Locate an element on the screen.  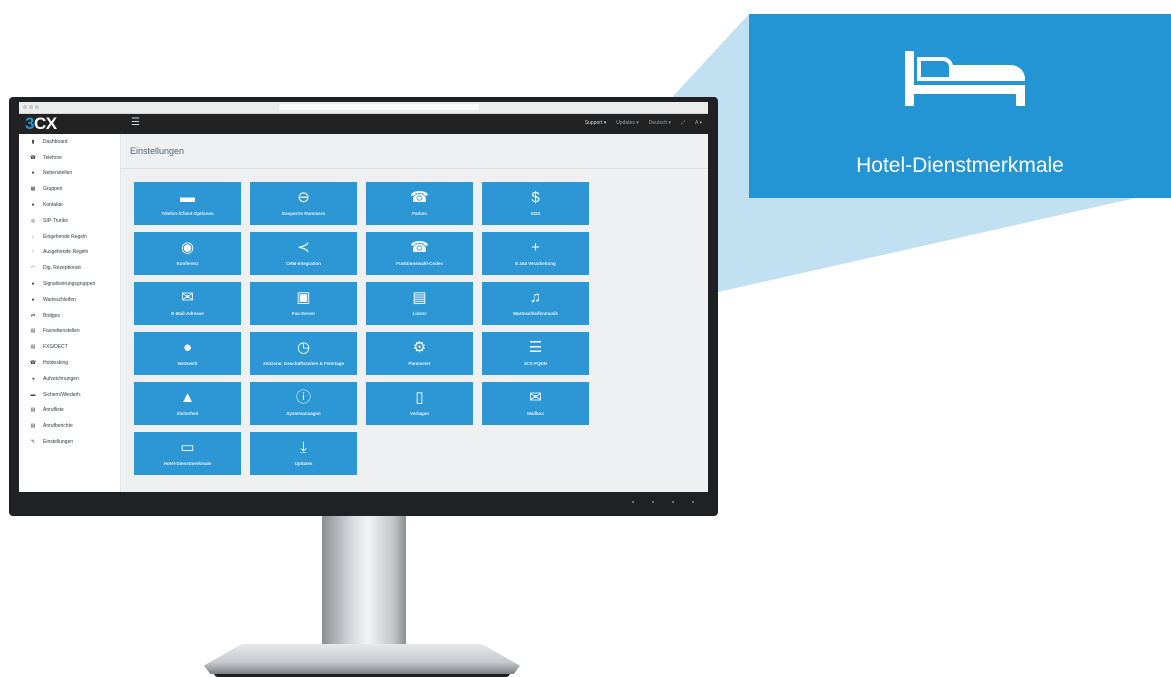
sidebar-item-label: Dashboard is located at coordinates (55, 141).